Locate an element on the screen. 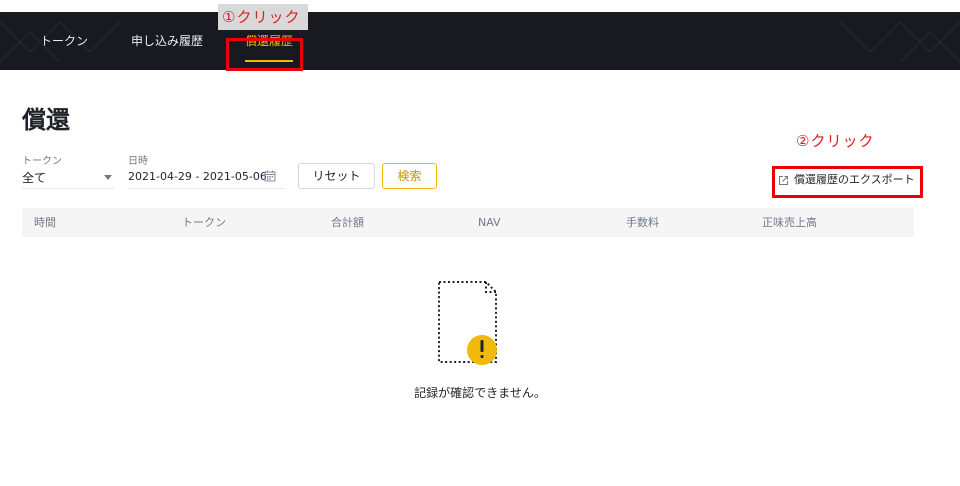 The height and width of the screenshot is (486, 960). annotation-step1-label: ①クリック is located at coordinates (263, 17).